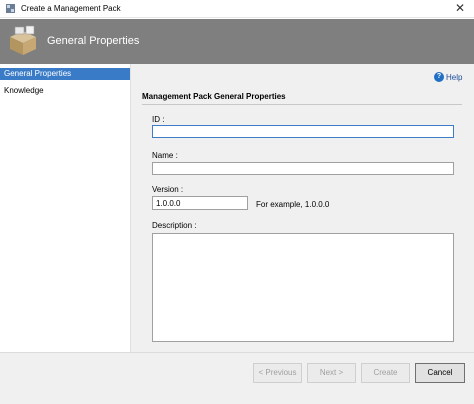 The image size is (474, 404). Describe the element at coordinates (331, 373) in the screenshot. I see `next-button: Next >` at that location.